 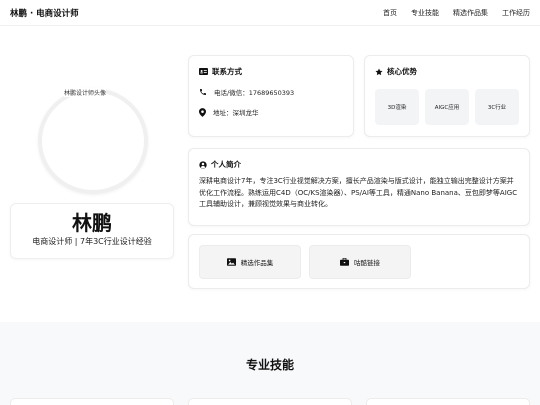 What do you see at coordinates (44, 13) in the screenshot?
I see `brand-title: 林鹏 · 电商设计师` at bounding box center [44, 13].